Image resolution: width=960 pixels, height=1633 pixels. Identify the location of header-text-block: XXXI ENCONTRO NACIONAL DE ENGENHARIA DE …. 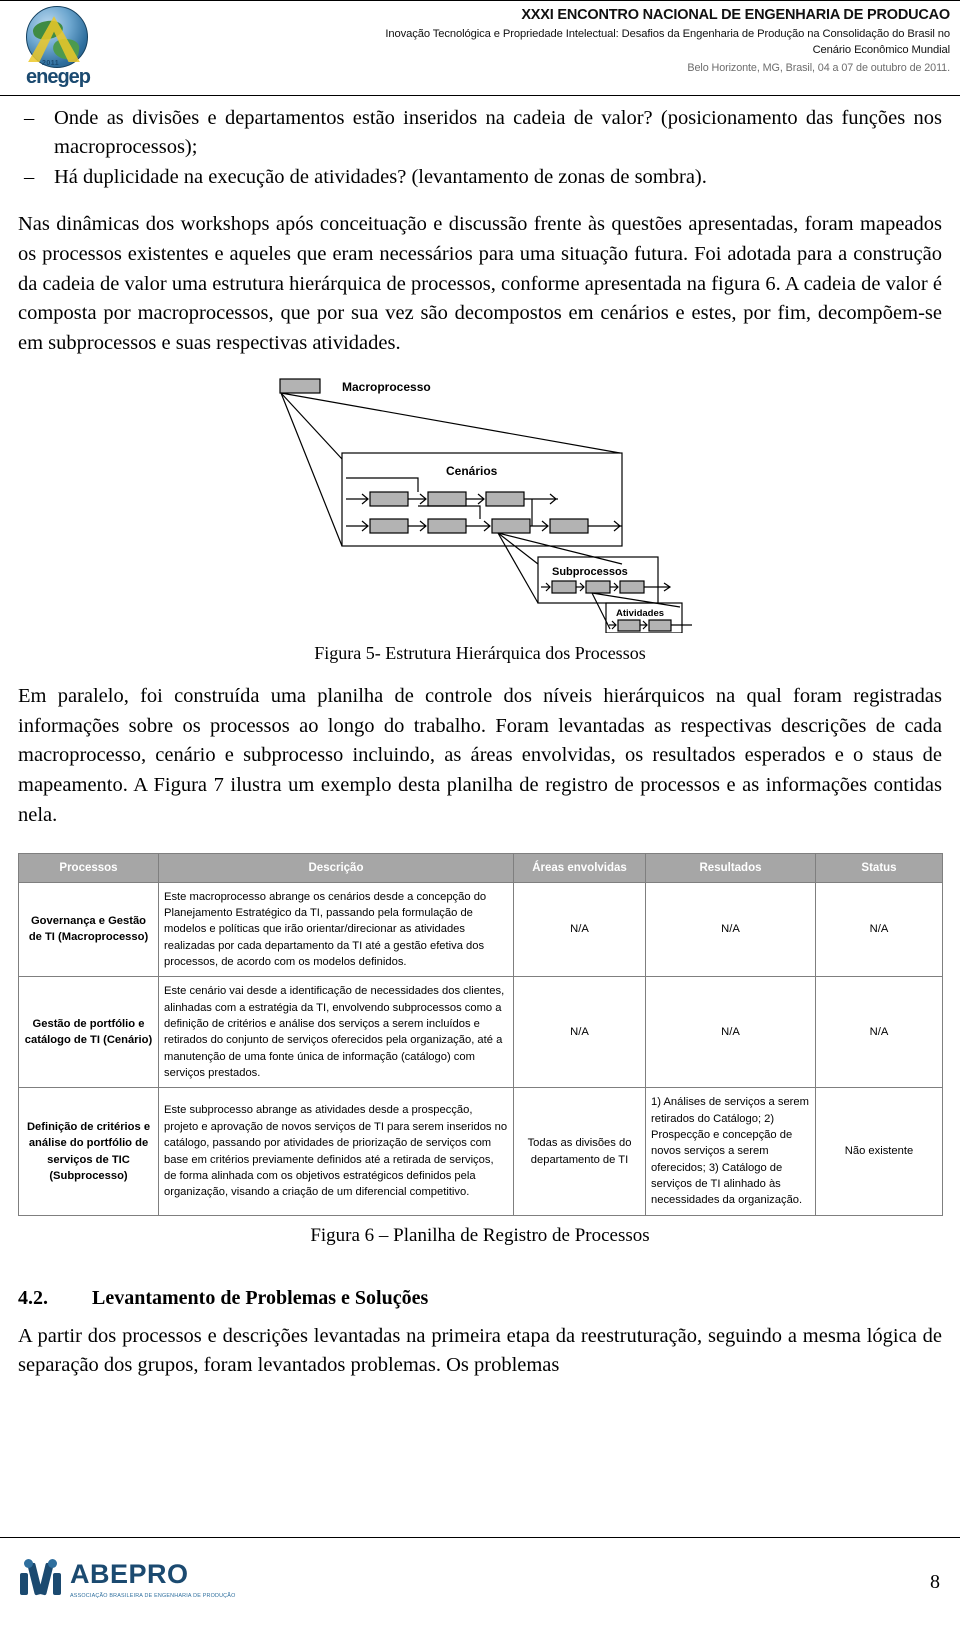
(600, 40).